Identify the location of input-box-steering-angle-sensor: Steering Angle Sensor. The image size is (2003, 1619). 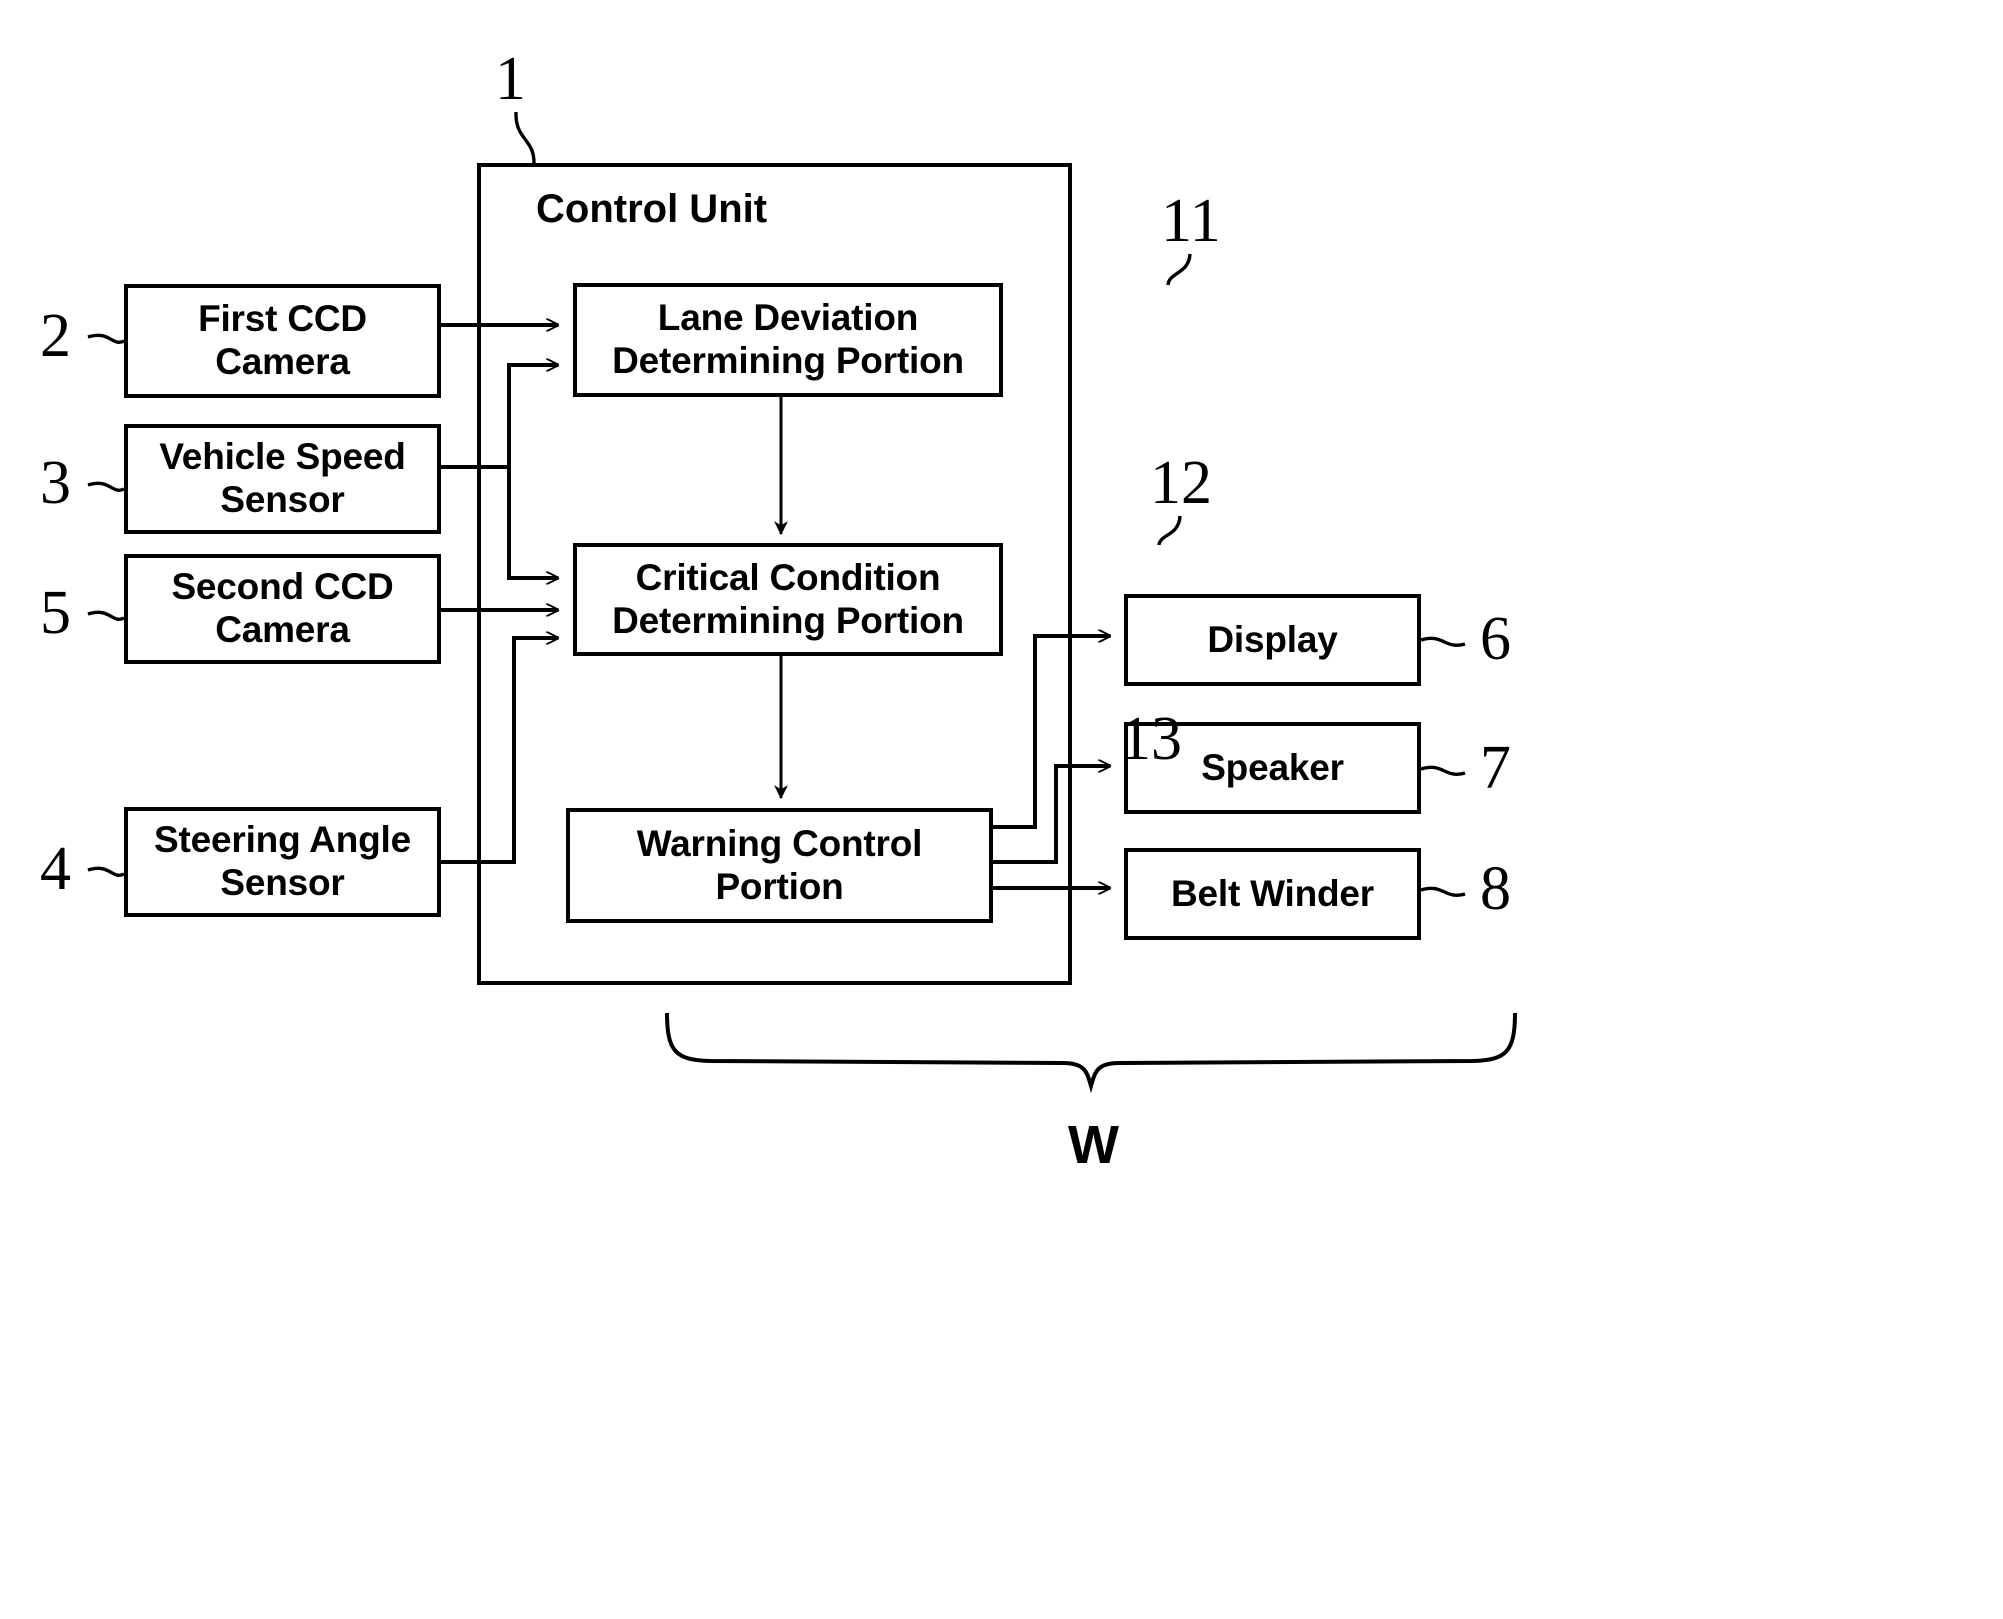
(282, 862).